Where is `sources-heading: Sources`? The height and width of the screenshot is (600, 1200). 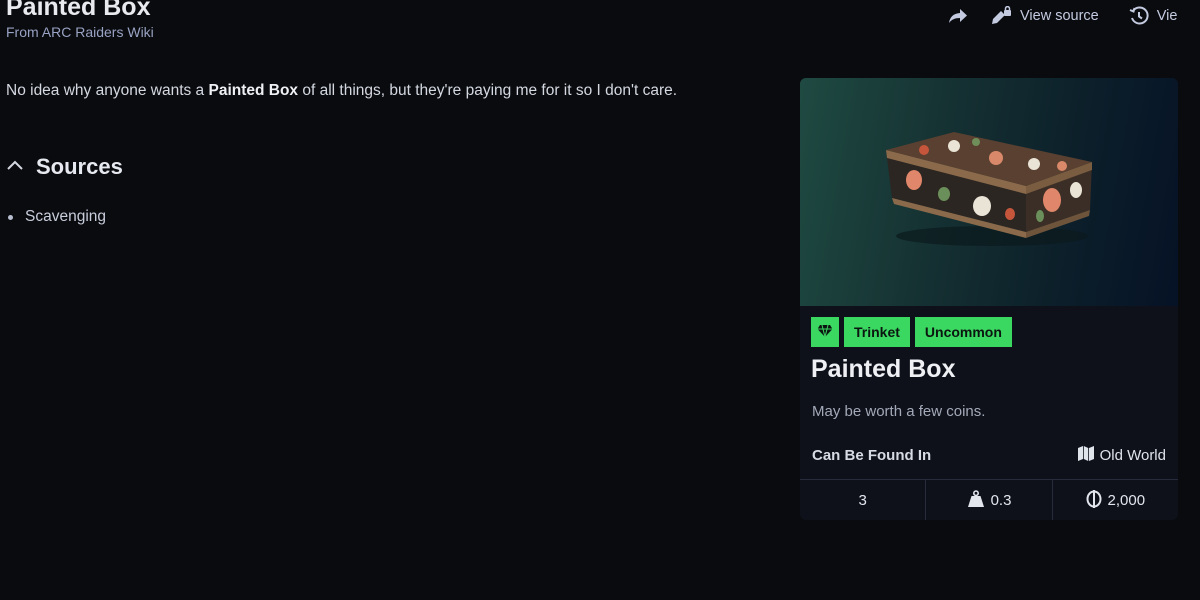
sources-heading: Sources is located at coordinates (79, 166).